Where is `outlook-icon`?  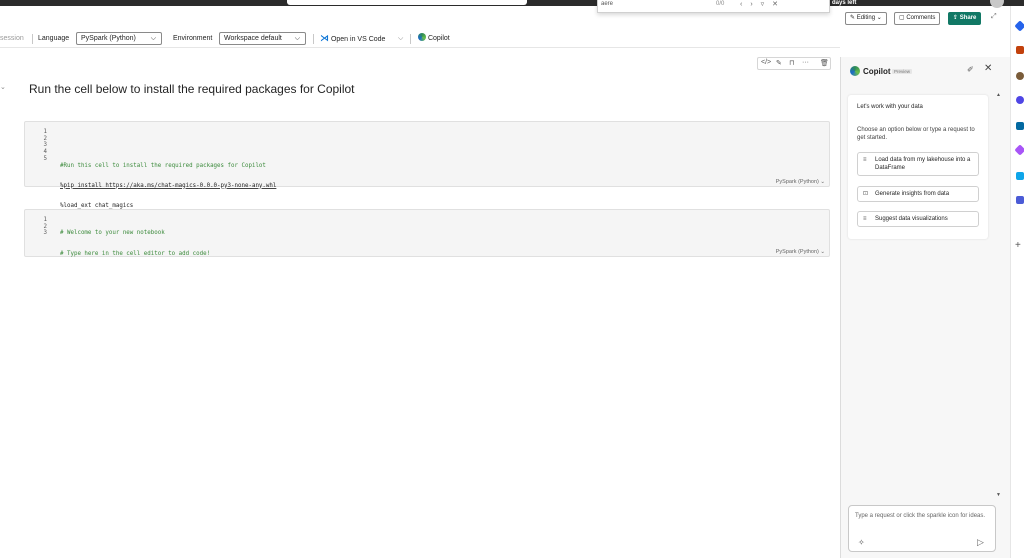 outlook-icon is located at coordinates (1020, 126).